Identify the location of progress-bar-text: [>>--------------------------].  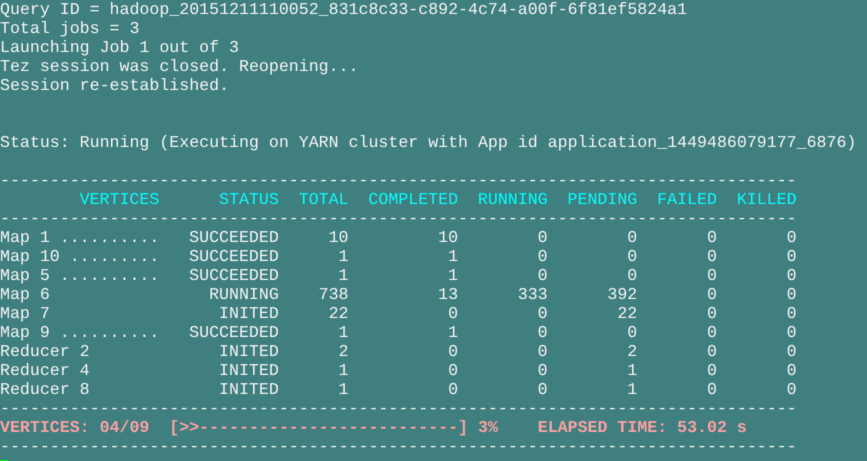
(318, 427).